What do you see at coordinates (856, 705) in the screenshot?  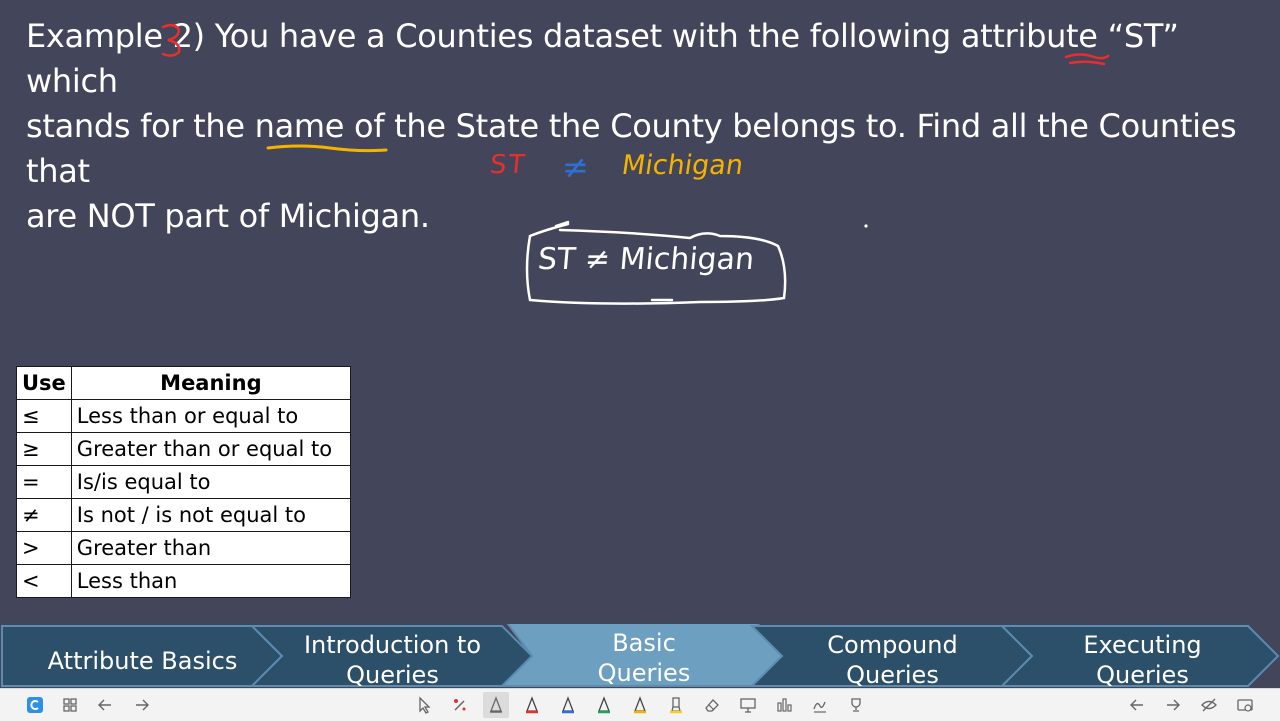 I see `trophy-icon` at bounding box center [856, 705].